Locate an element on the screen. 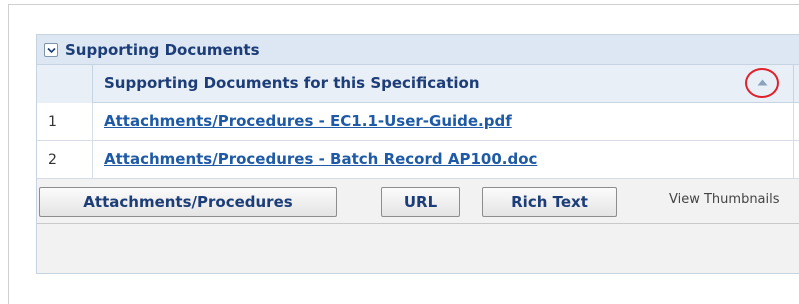 The width and height of the screenshot is (799, 304). collapse-button is located at coordinates (51, 50).